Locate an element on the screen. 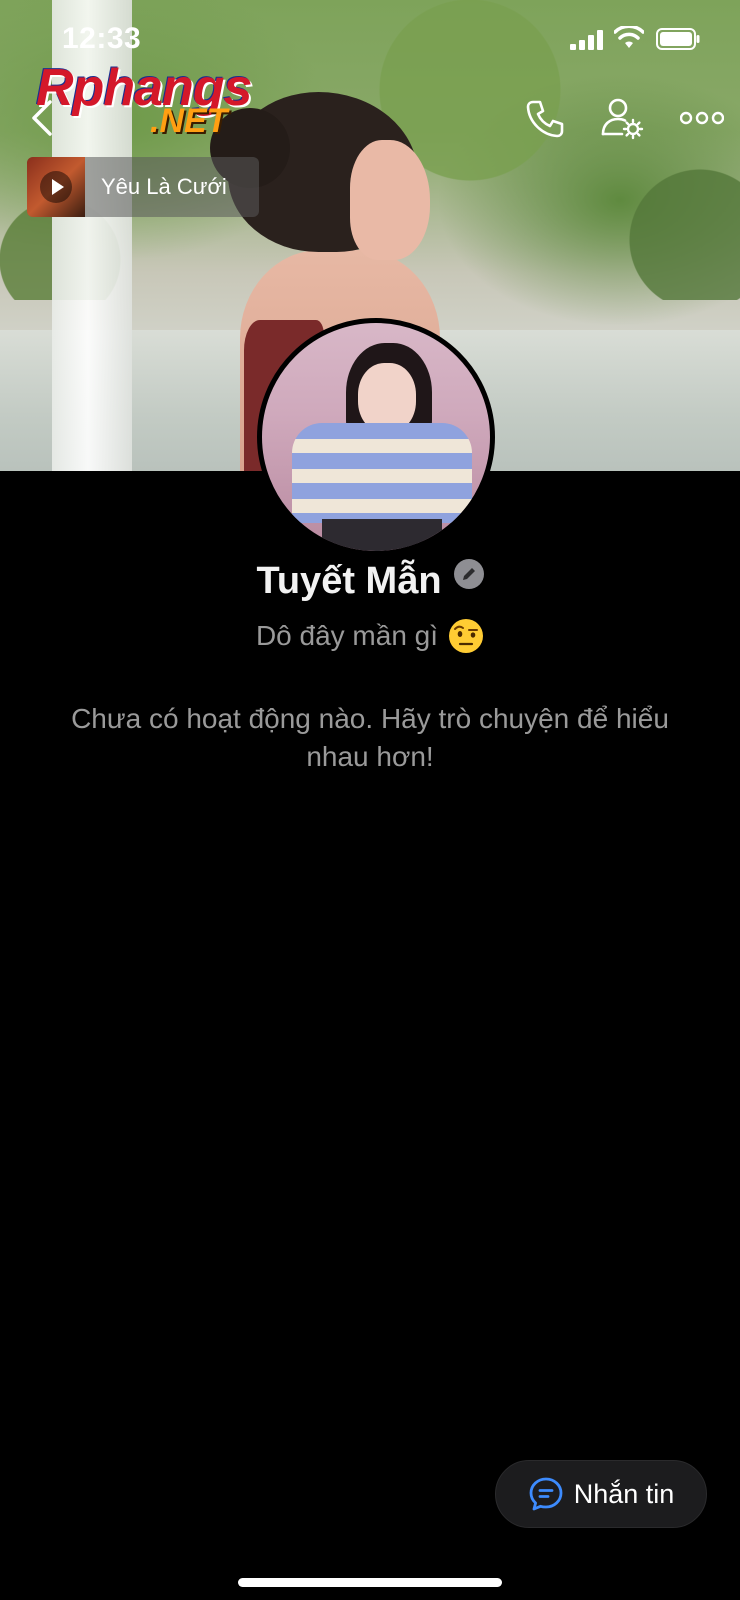 This screenshot has width=740, height=1600. cover-person-face is located at coordinates (390, 200).